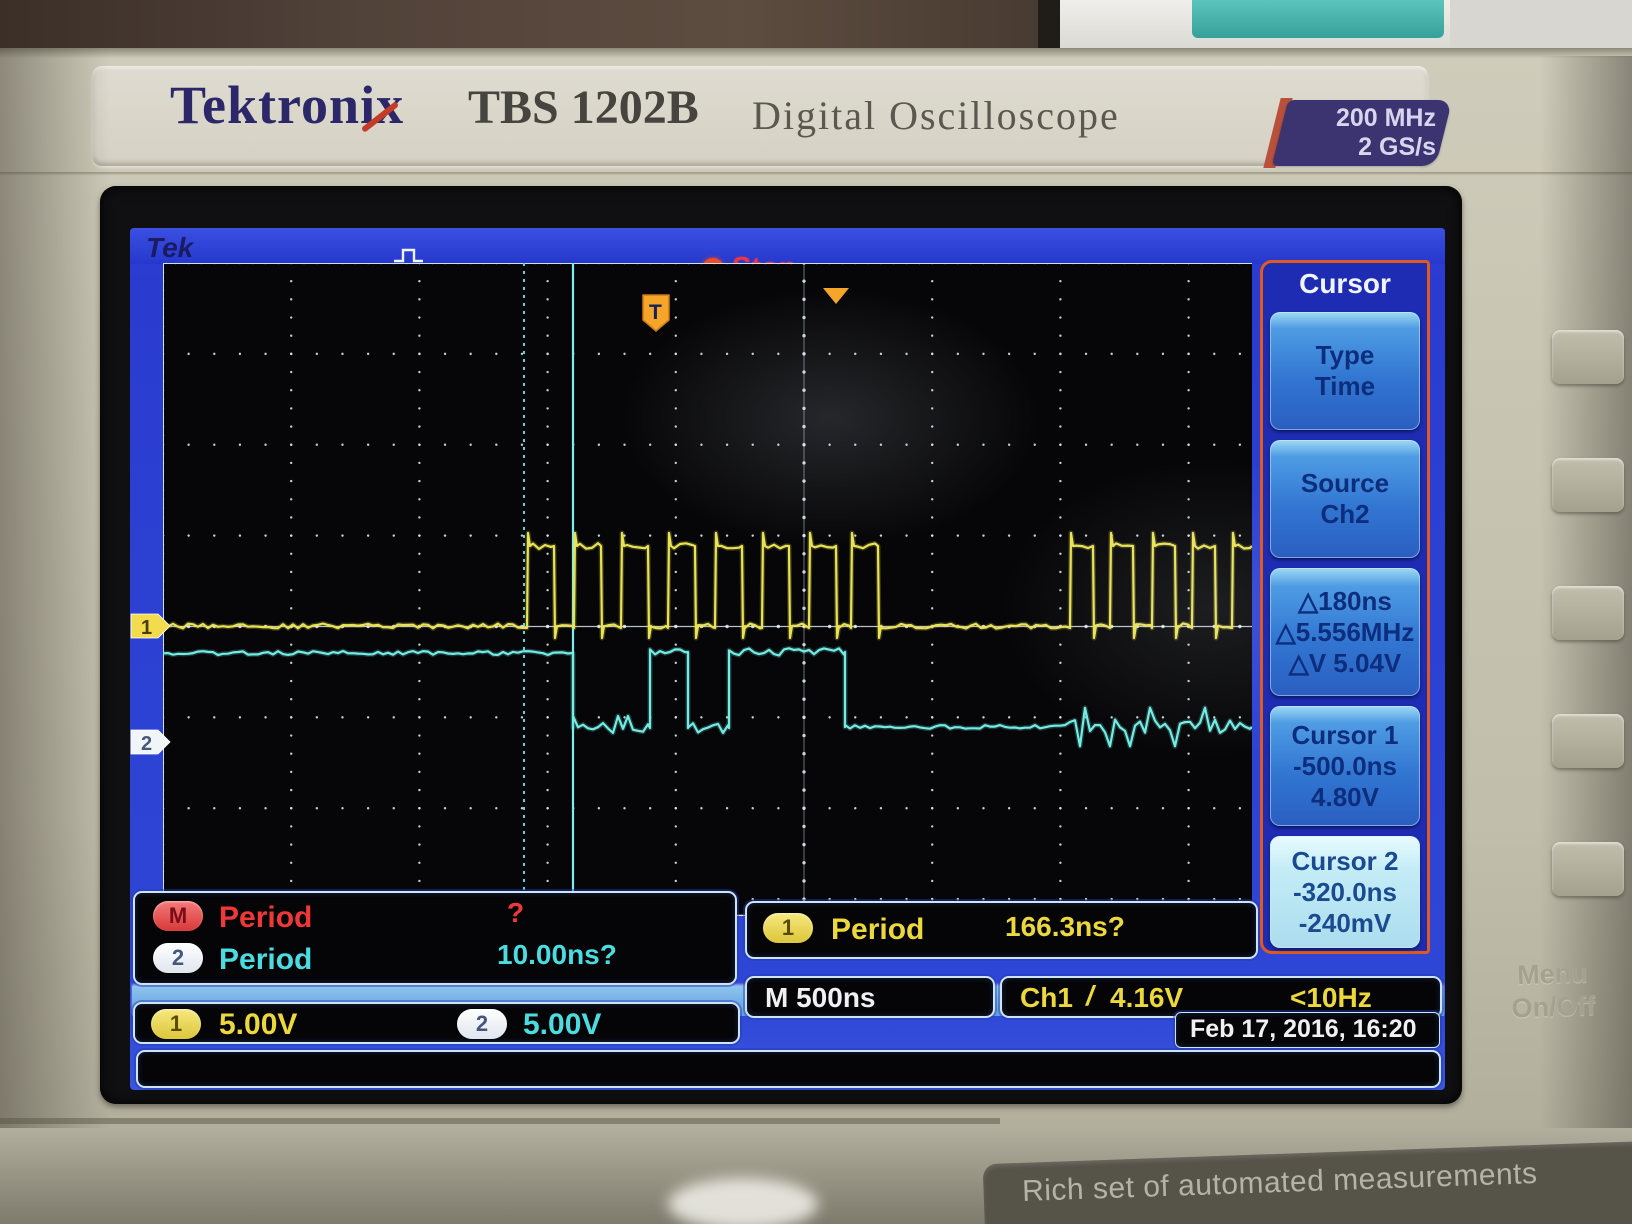 The image size is (1632, 1224). Describe the element at coordinates (820, 997) in the screenshot. I see `timebase-readout: M 500ns` at that location.